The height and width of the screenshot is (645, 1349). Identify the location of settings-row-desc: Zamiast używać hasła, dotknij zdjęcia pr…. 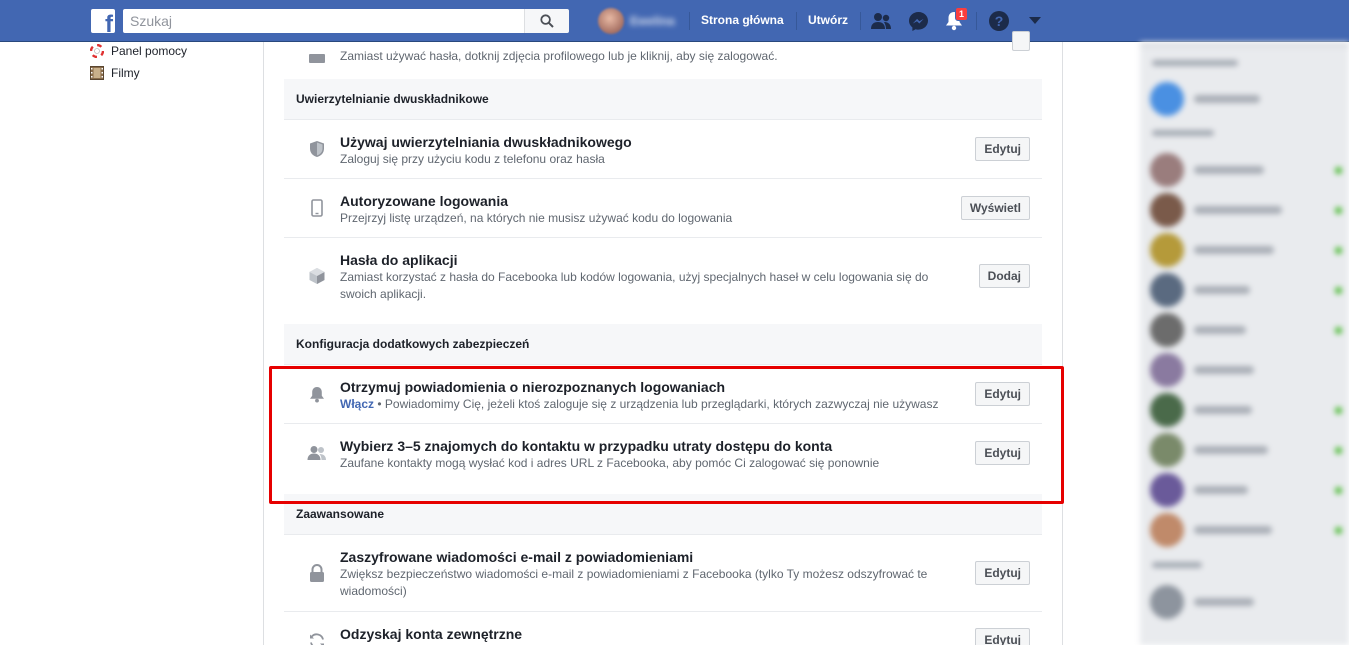
(559, 56).